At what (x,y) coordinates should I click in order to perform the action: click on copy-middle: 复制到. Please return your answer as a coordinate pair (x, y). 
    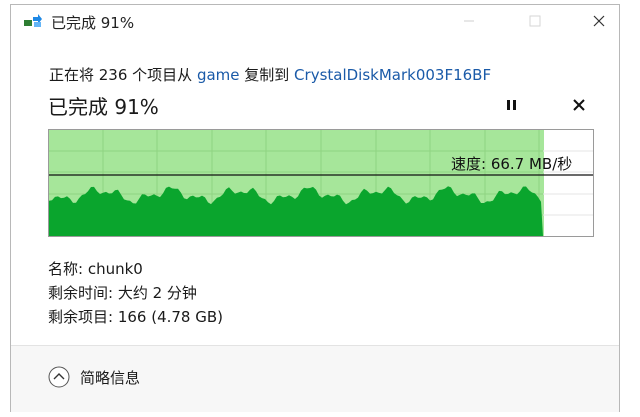
    Looking at the image, I should click on (267, 75).